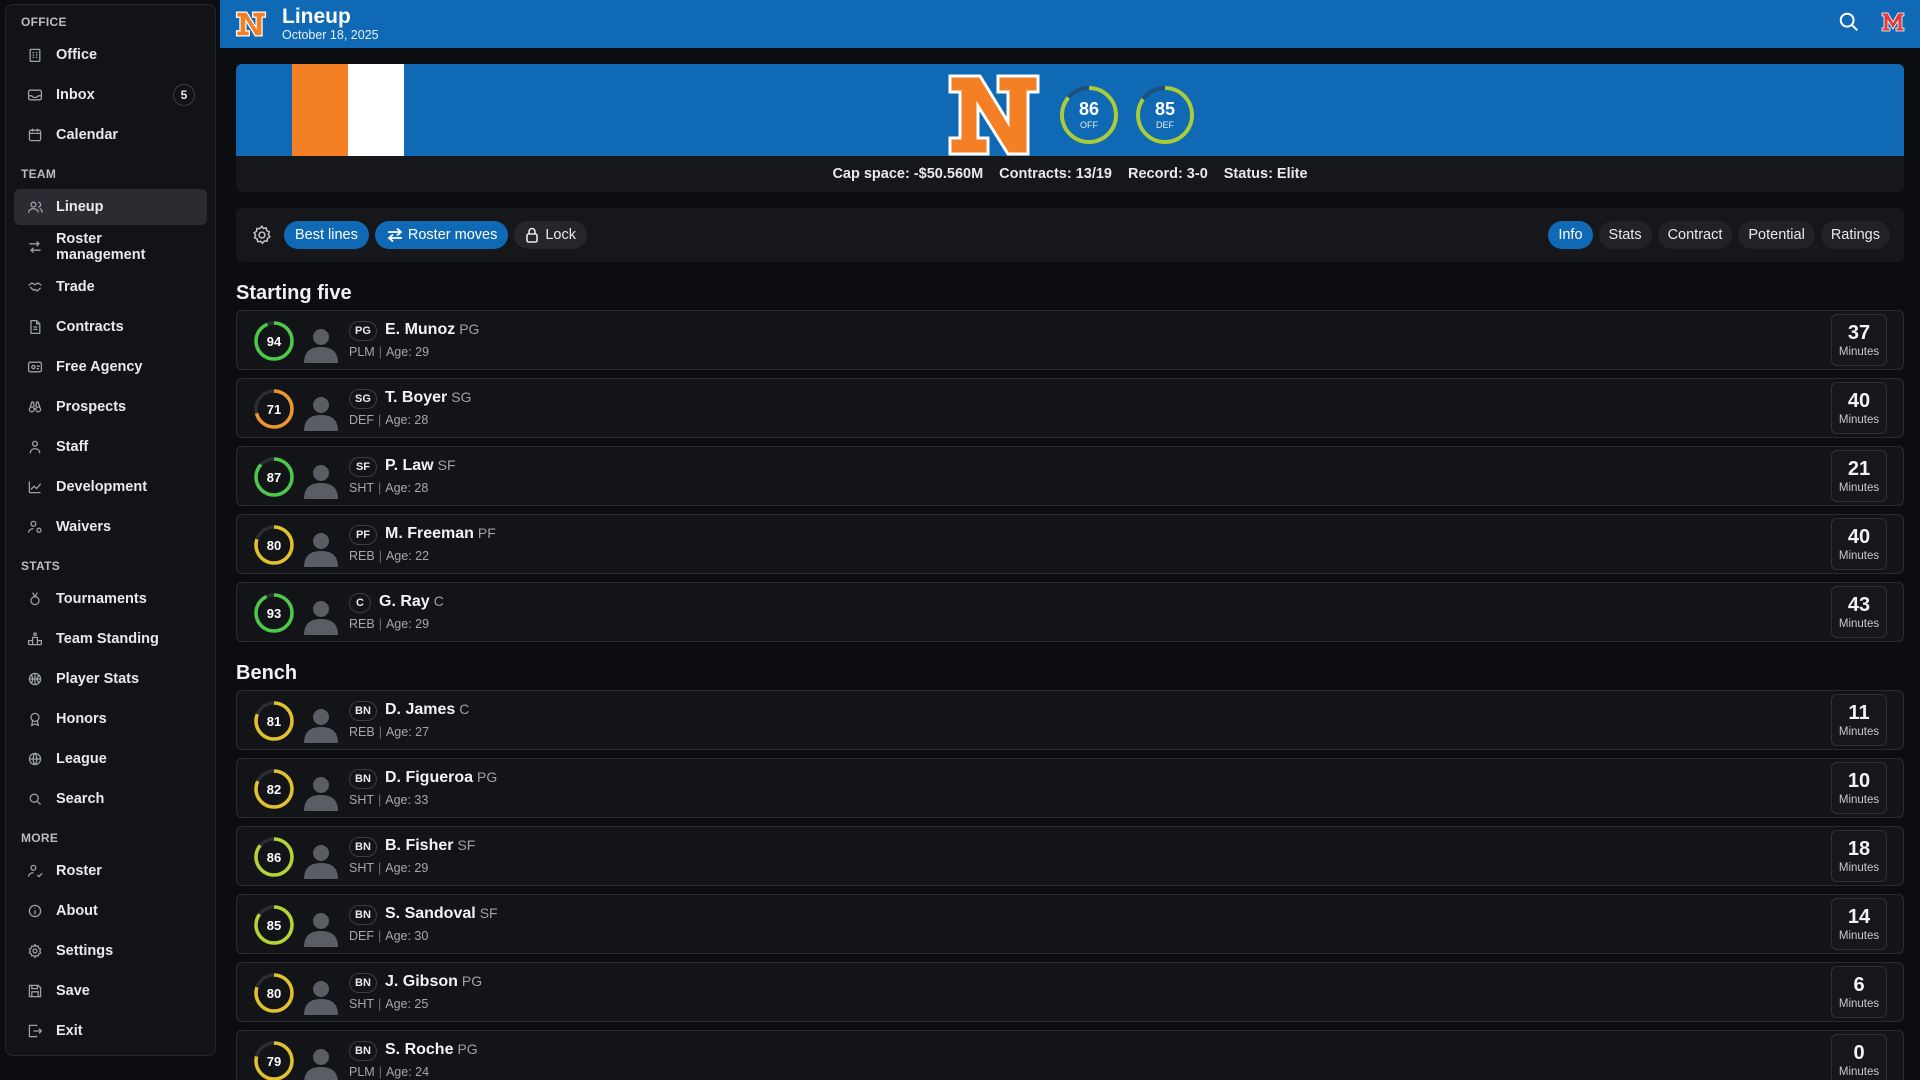  What do you see at coordinates (441, 235) in the screenshot?
I see `roster-moves-button: Roster moves` at bounding box center [441, 235].